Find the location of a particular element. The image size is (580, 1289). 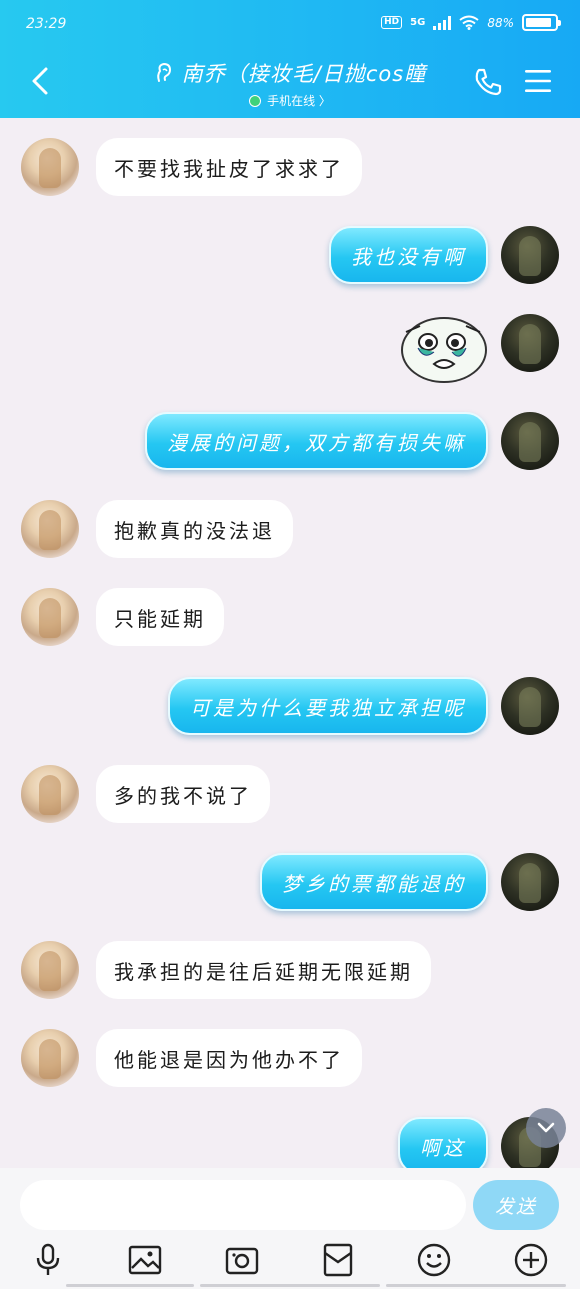

red-packet-button is located at coordinates (338, 1260).